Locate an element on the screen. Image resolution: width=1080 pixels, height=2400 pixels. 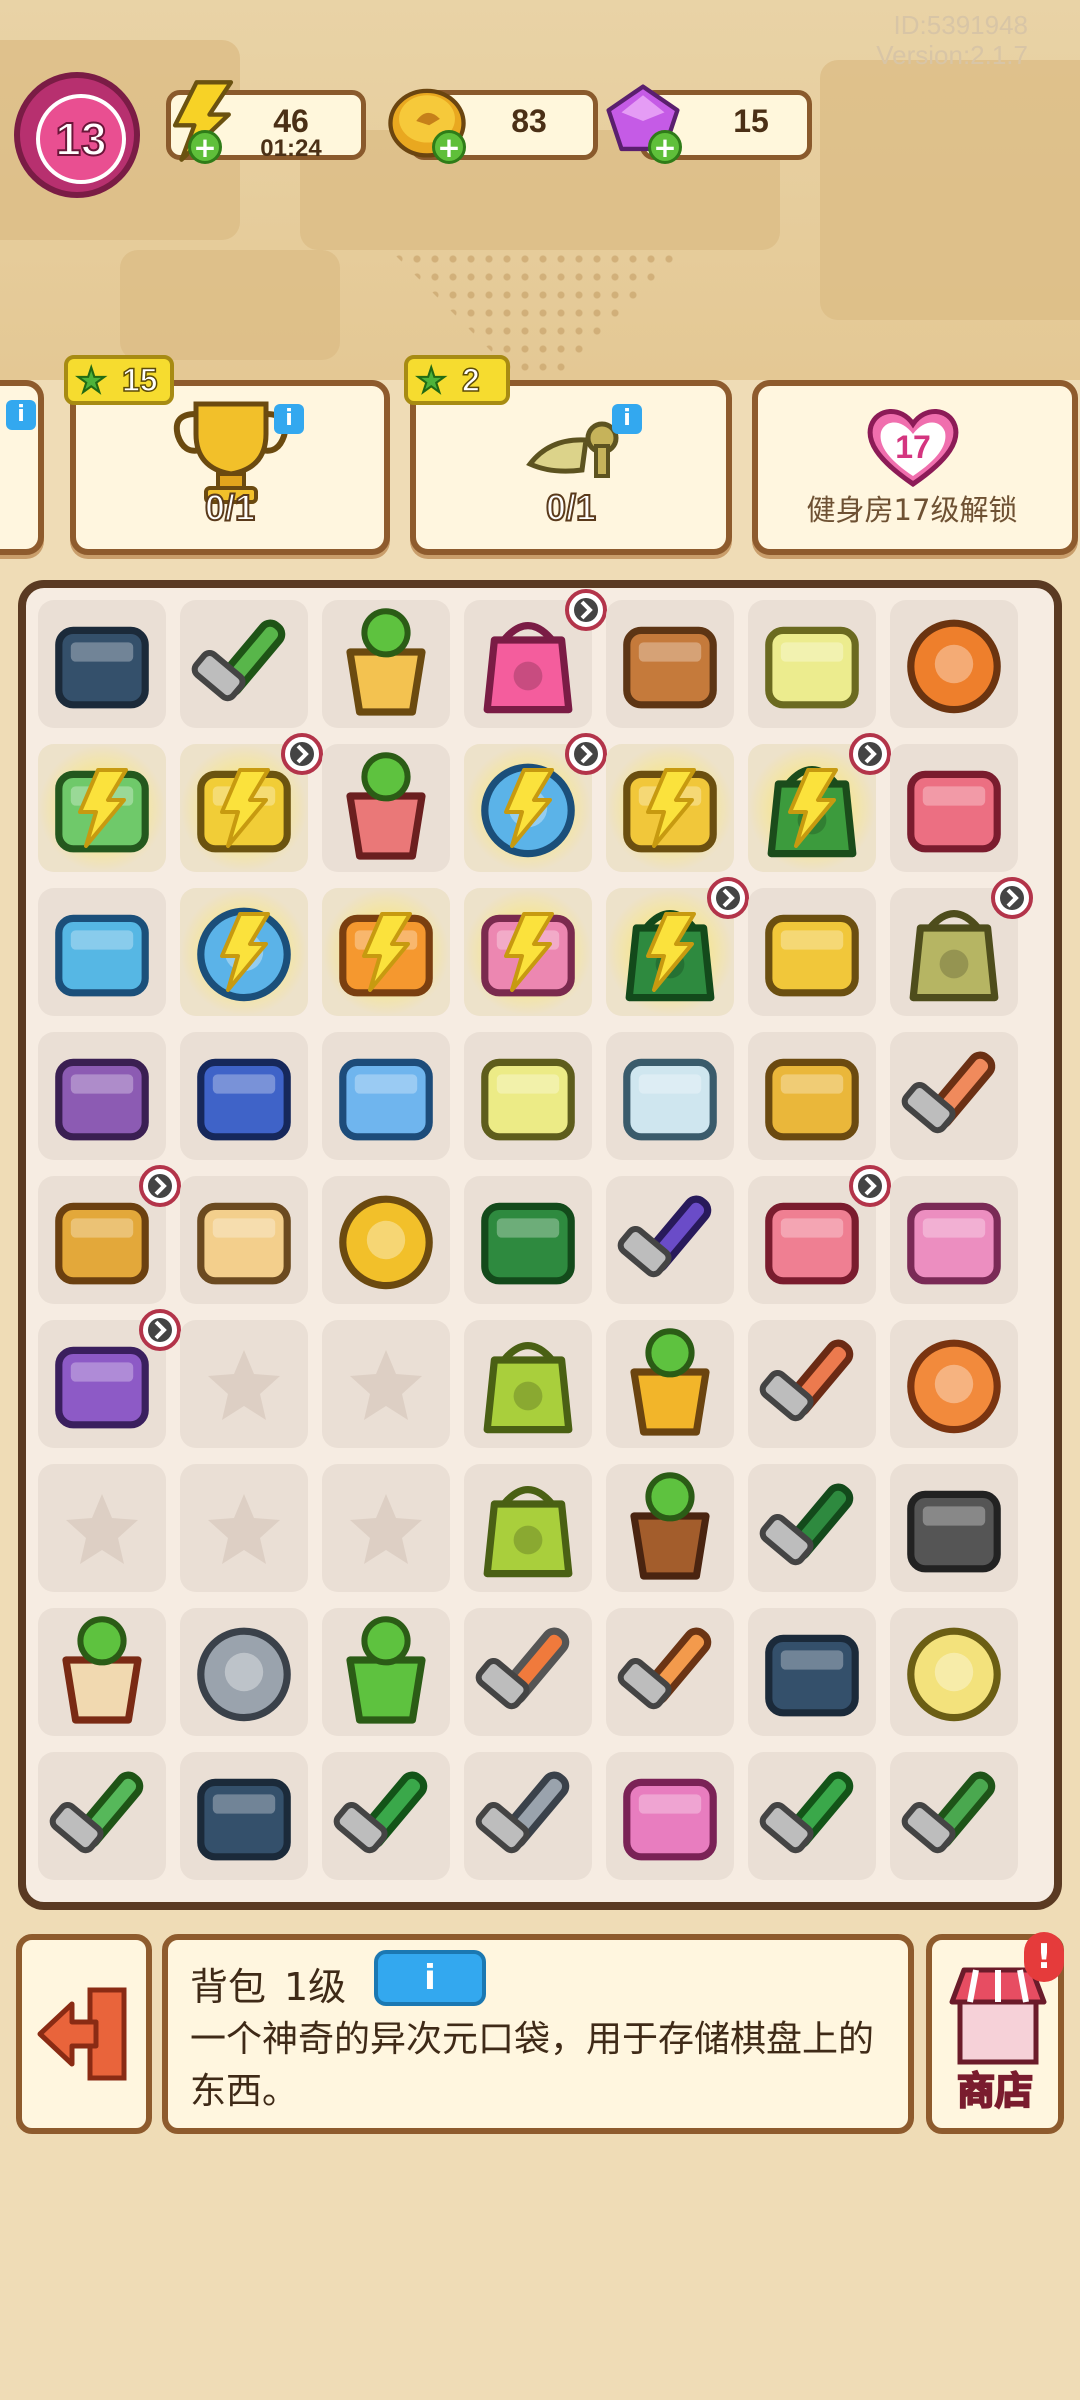
snail-shell-icon is located at coordinates (244, 1674).